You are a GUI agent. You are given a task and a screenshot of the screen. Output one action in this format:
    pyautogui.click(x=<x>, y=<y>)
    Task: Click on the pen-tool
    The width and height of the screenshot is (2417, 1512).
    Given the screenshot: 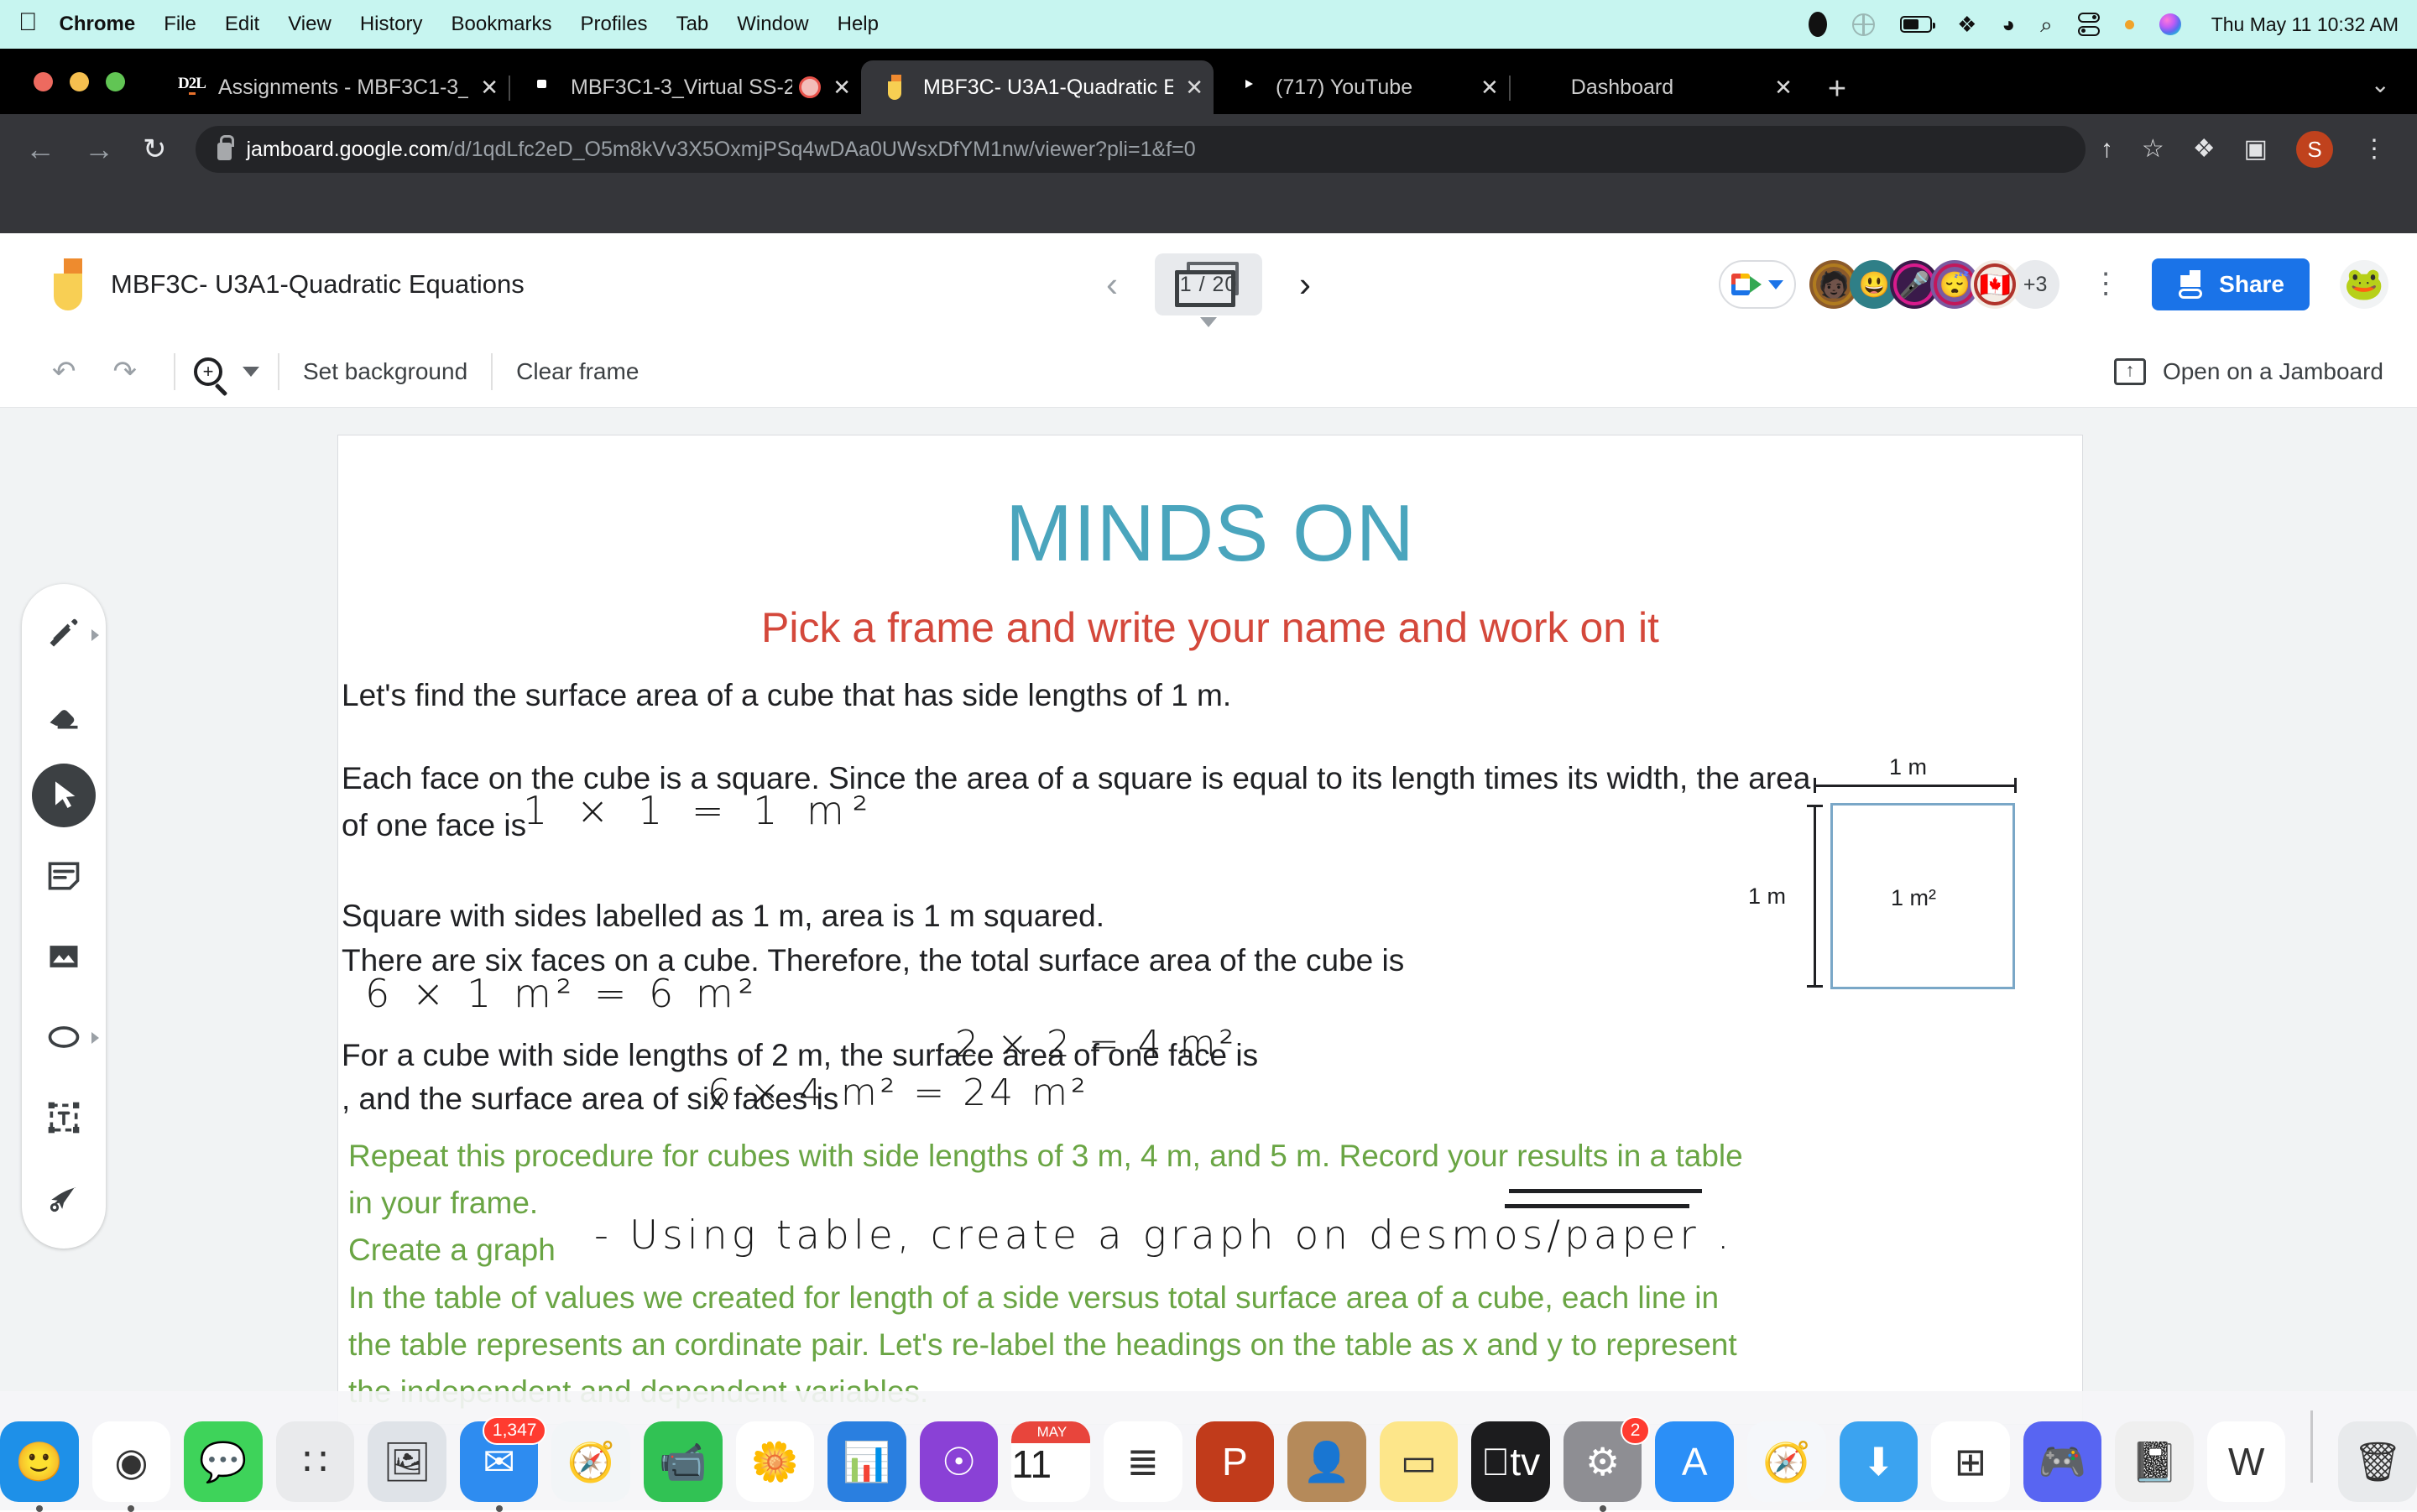 What is the action you would take?
    pyautogui.click(x=64, y=634)
    